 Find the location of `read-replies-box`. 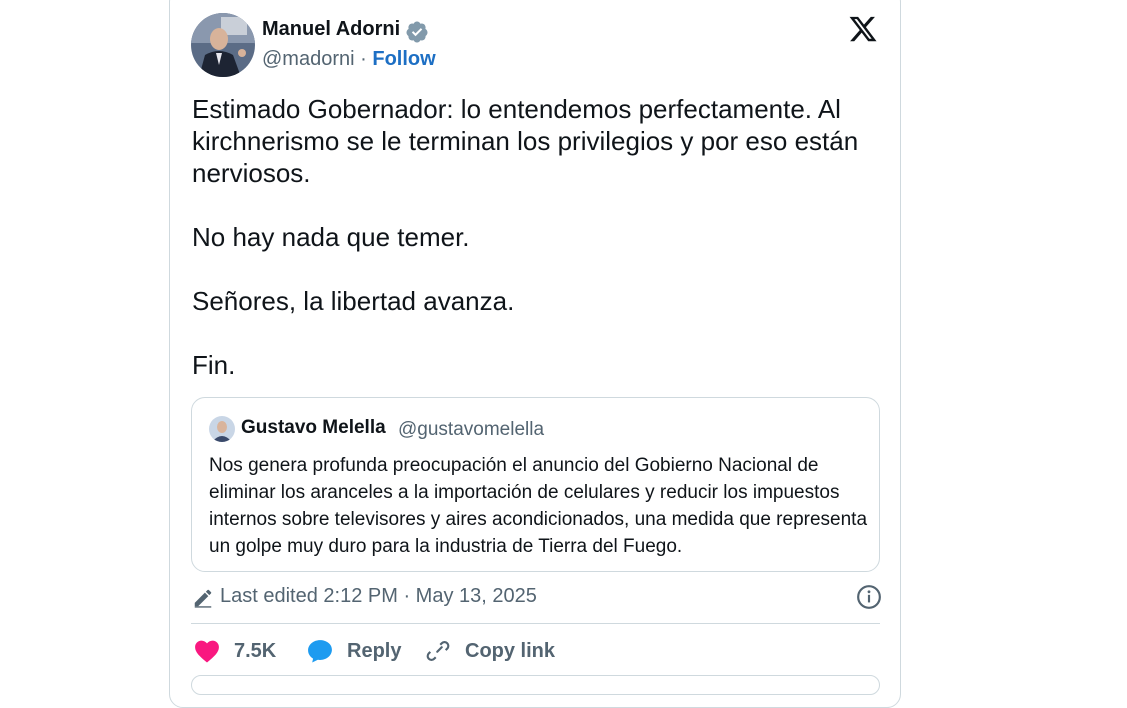

read-replies-box is located at coordinates (535, 685).